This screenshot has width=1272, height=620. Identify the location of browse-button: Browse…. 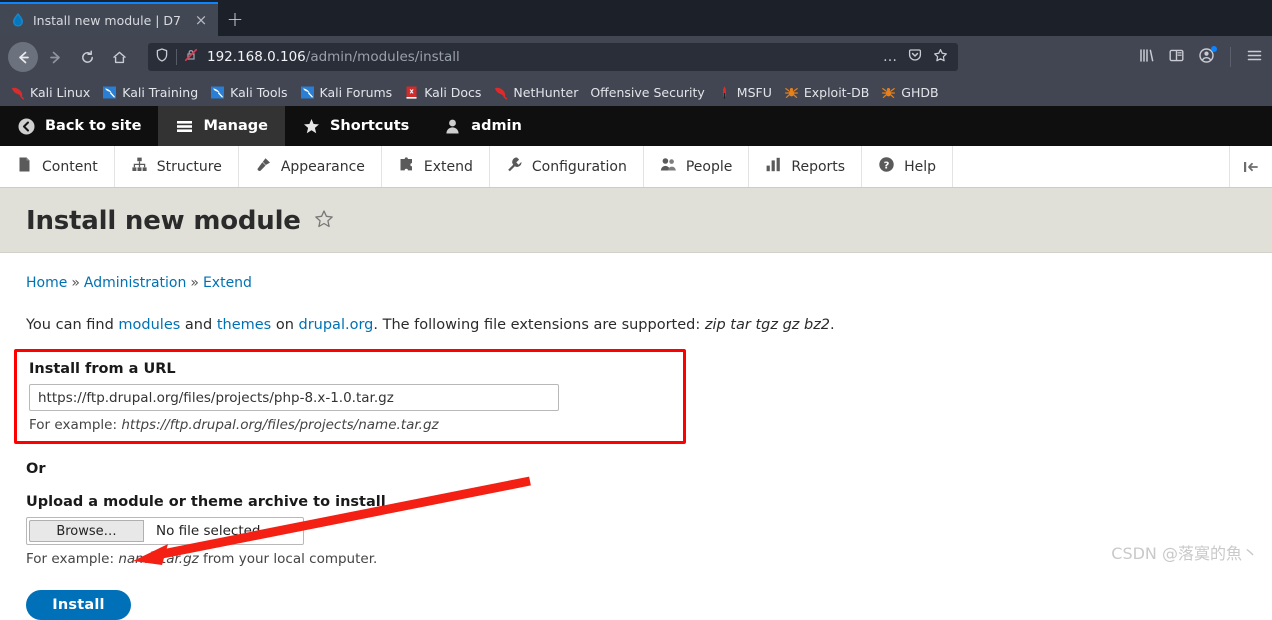
(86, 531).